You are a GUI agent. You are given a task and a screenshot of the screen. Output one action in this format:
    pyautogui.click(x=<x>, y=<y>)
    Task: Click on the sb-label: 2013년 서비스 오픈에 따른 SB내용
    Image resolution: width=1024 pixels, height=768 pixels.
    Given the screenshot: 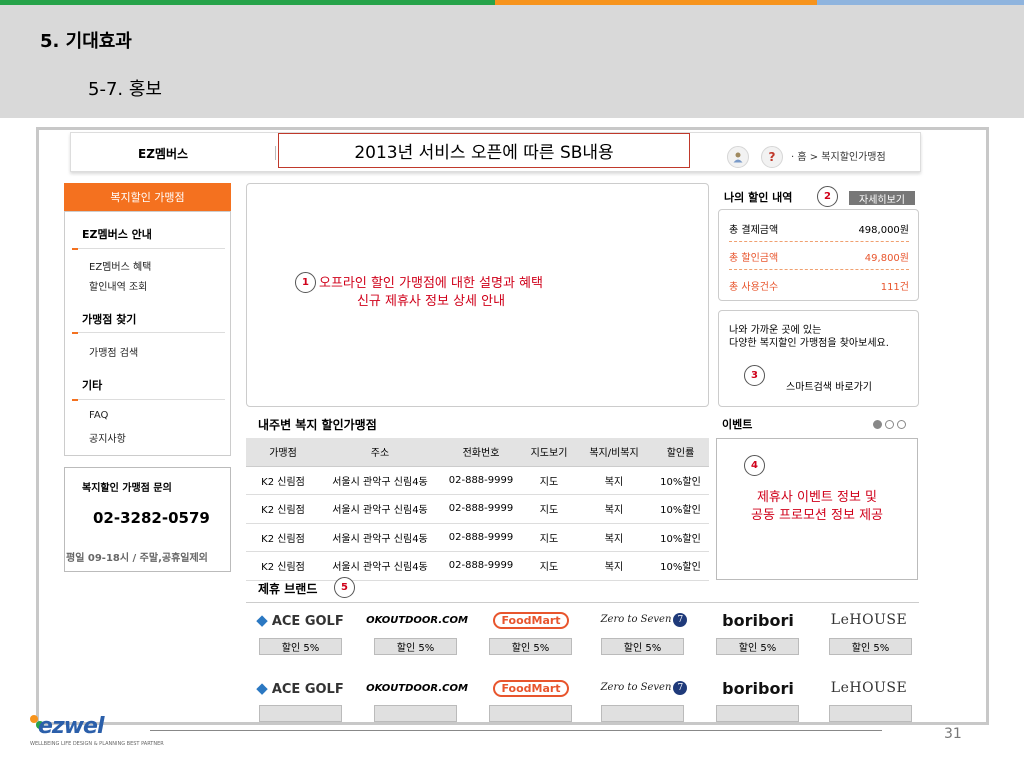 What is the action you would take?
    pyautogui.click(x=484, y=150)
    